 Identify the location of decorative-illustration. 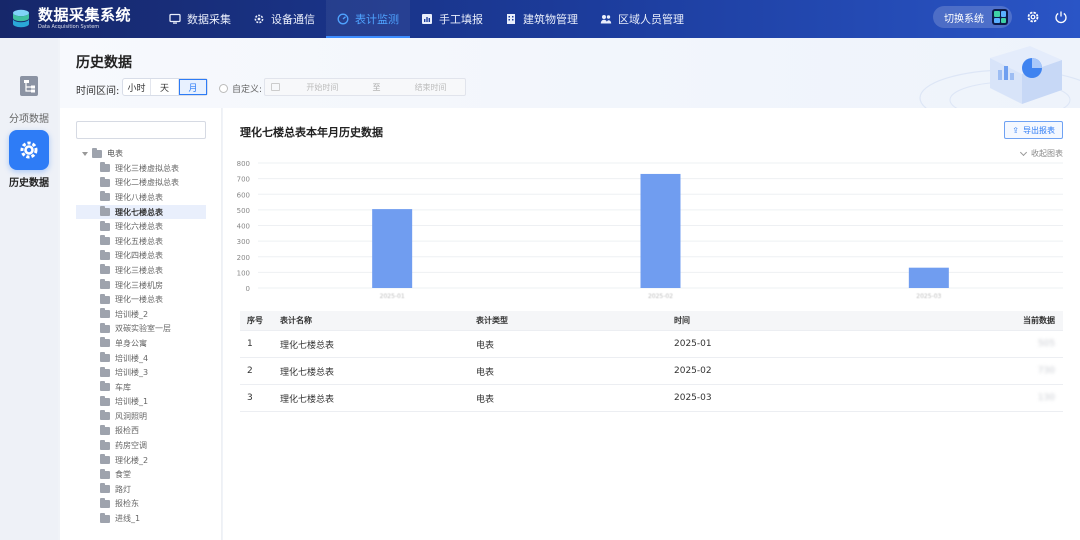
(999, 77).